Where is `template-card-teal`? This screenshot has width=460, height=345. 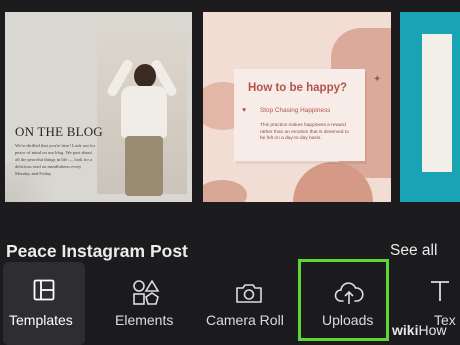
template-card-teal is located at coordinates (430, 107).